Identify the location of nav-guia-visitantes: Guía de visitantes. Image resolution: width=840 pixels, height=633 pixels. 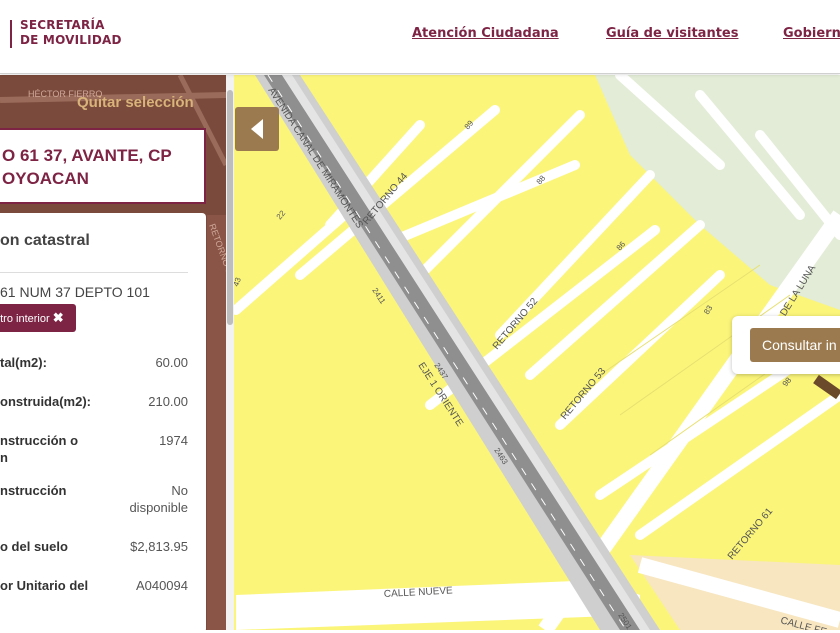
(672, 33).